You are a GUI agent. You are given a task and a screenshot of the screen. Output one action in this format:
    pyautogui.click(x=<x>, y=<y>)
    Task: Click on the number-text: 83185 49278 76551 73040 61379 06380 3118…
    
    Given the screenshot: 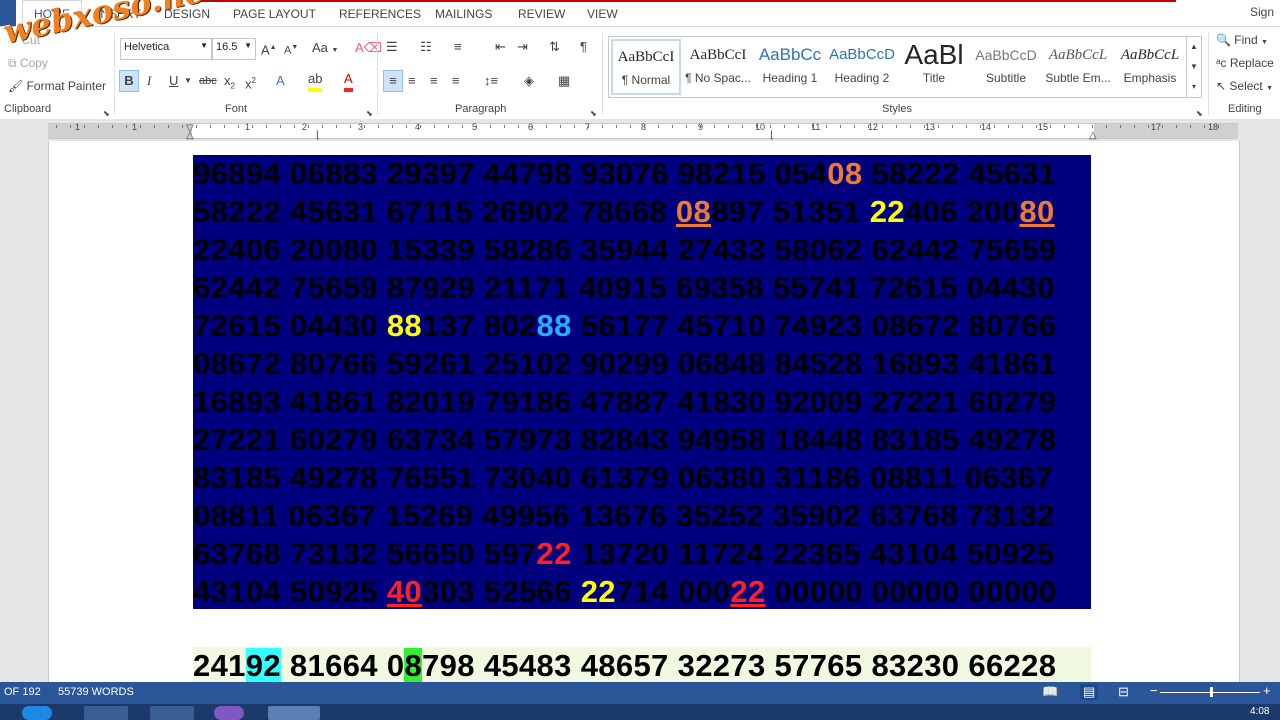 What is the action you would take?
    pyautogui.click(x=623, y=477)
    